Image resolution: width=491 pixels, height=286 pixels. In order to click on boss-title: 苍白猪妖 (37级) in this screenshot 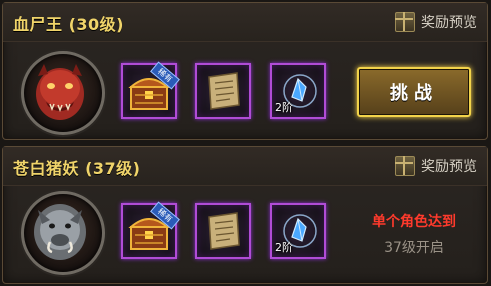, I will do `click(77, 168)`.